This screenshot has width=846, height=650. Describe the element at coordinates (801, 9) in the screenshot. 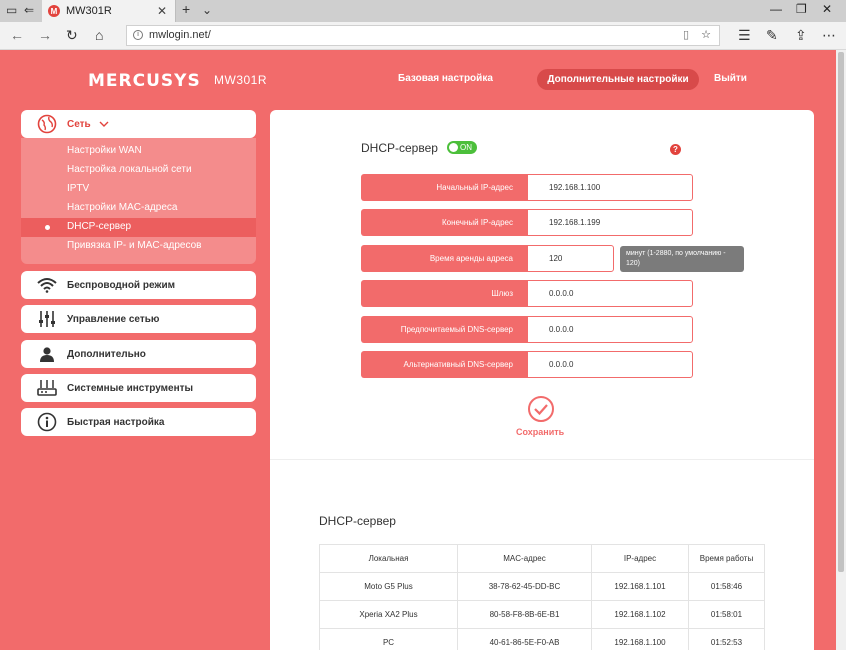

I see `maximize-icon: ❐` at that location.